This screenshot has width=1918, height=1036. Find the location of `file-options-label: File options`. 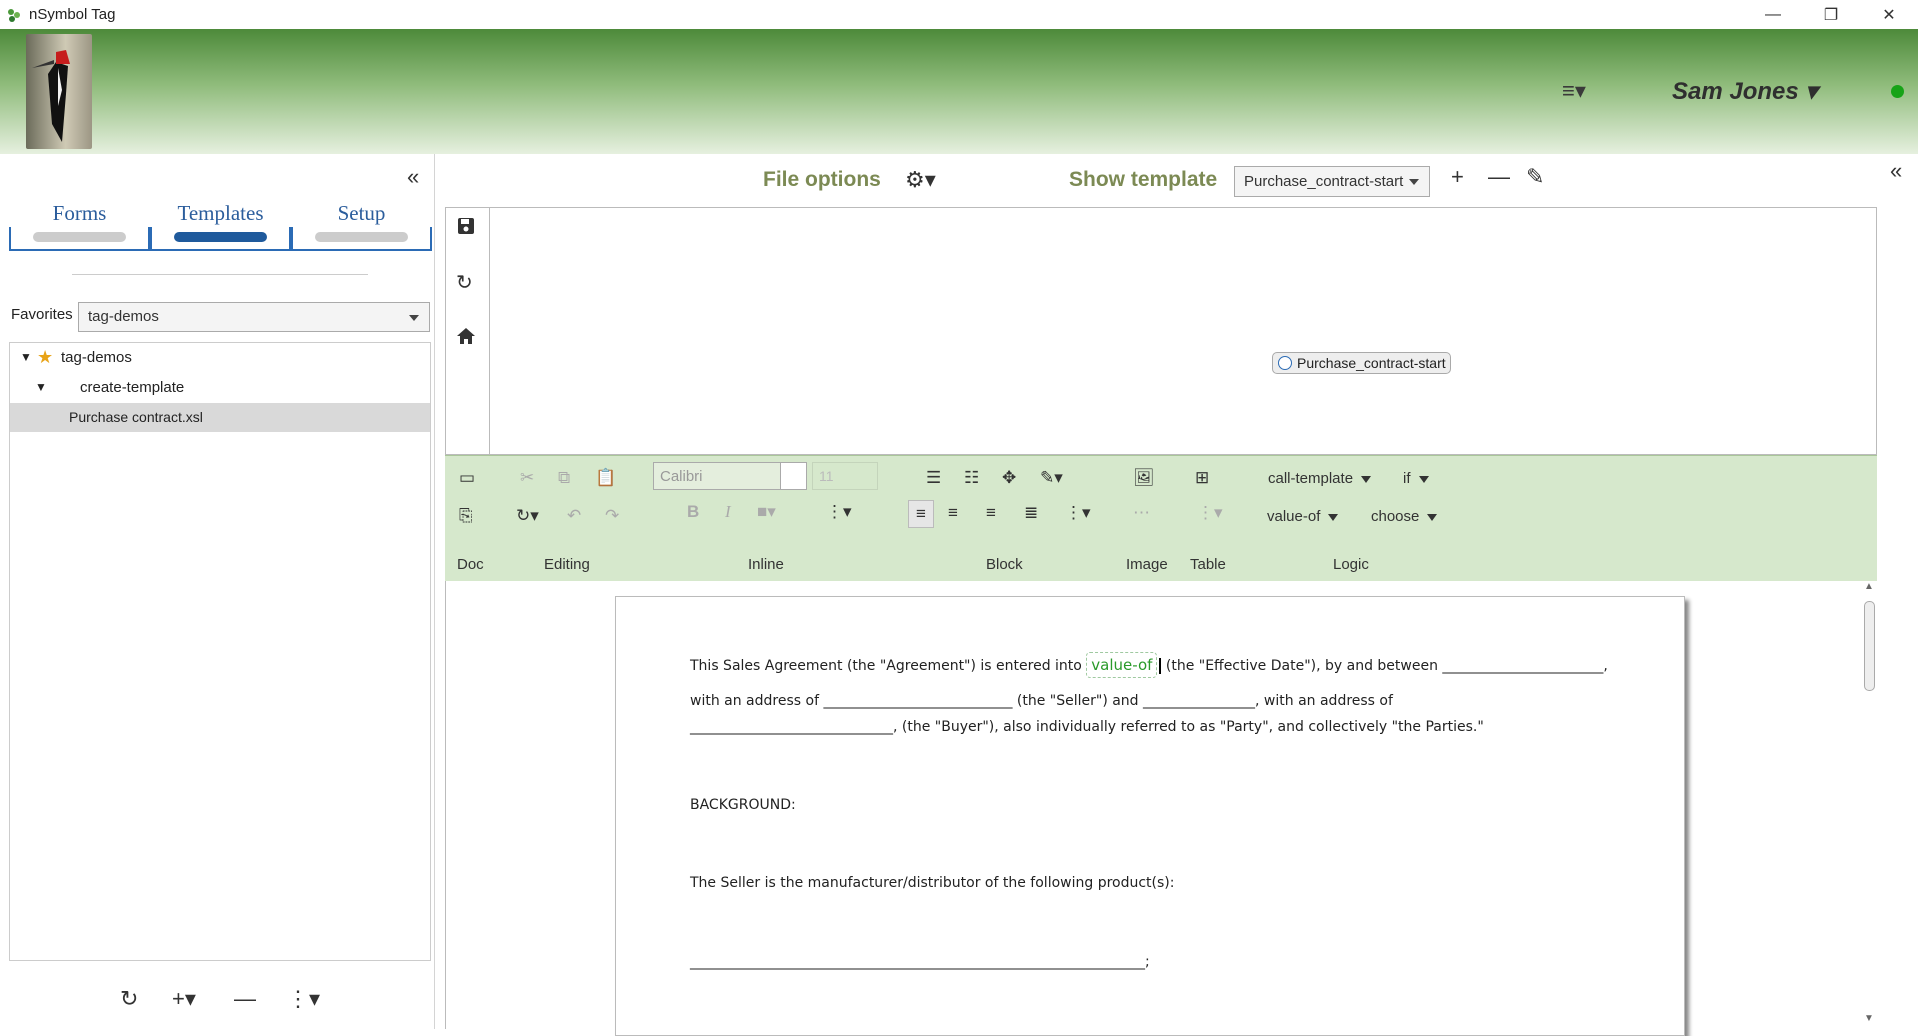

file-options-label: File options is located at coordinates (822, 180).